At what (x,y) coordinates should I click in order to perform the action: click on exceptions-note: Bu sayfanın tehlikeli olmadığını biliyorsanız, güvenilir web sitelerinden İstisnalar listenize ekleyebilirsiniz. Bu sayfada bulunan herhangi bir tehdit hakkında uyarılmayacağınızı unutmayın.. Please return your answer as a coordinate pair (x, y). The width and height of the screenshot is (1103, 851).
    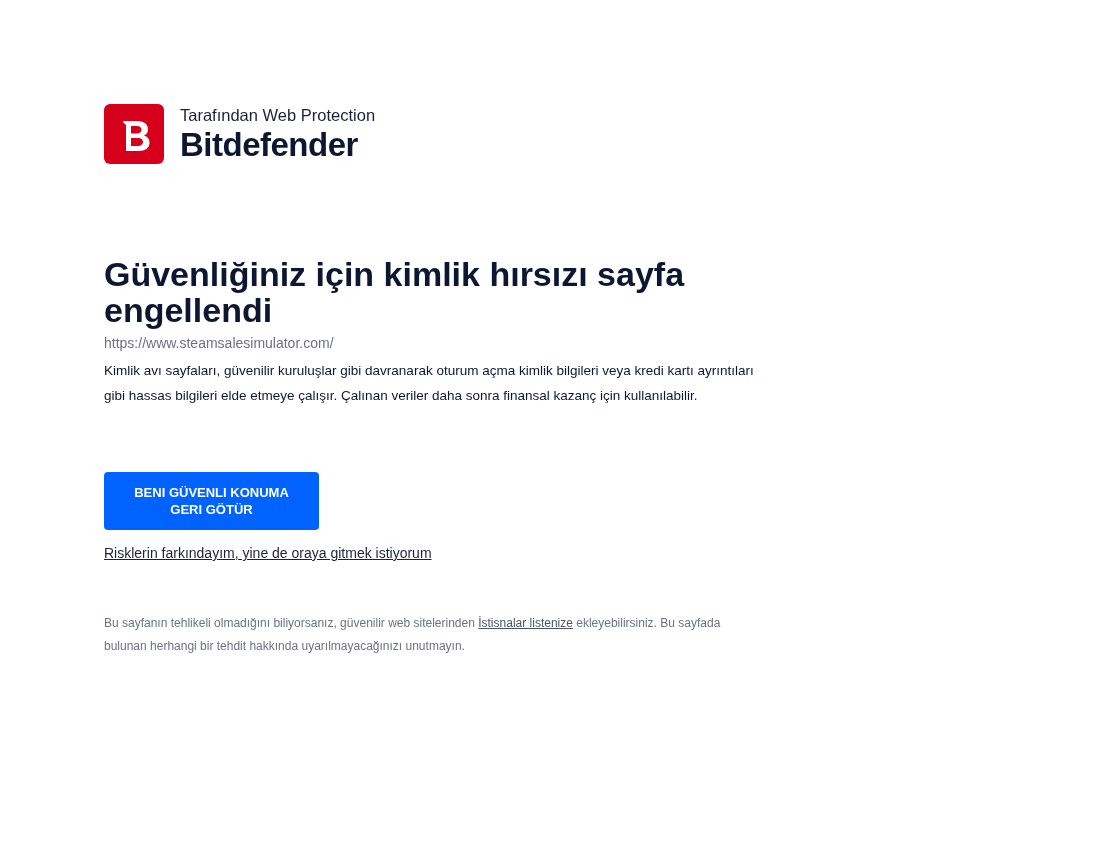
    Looking at the image, I should click on (413, 635).